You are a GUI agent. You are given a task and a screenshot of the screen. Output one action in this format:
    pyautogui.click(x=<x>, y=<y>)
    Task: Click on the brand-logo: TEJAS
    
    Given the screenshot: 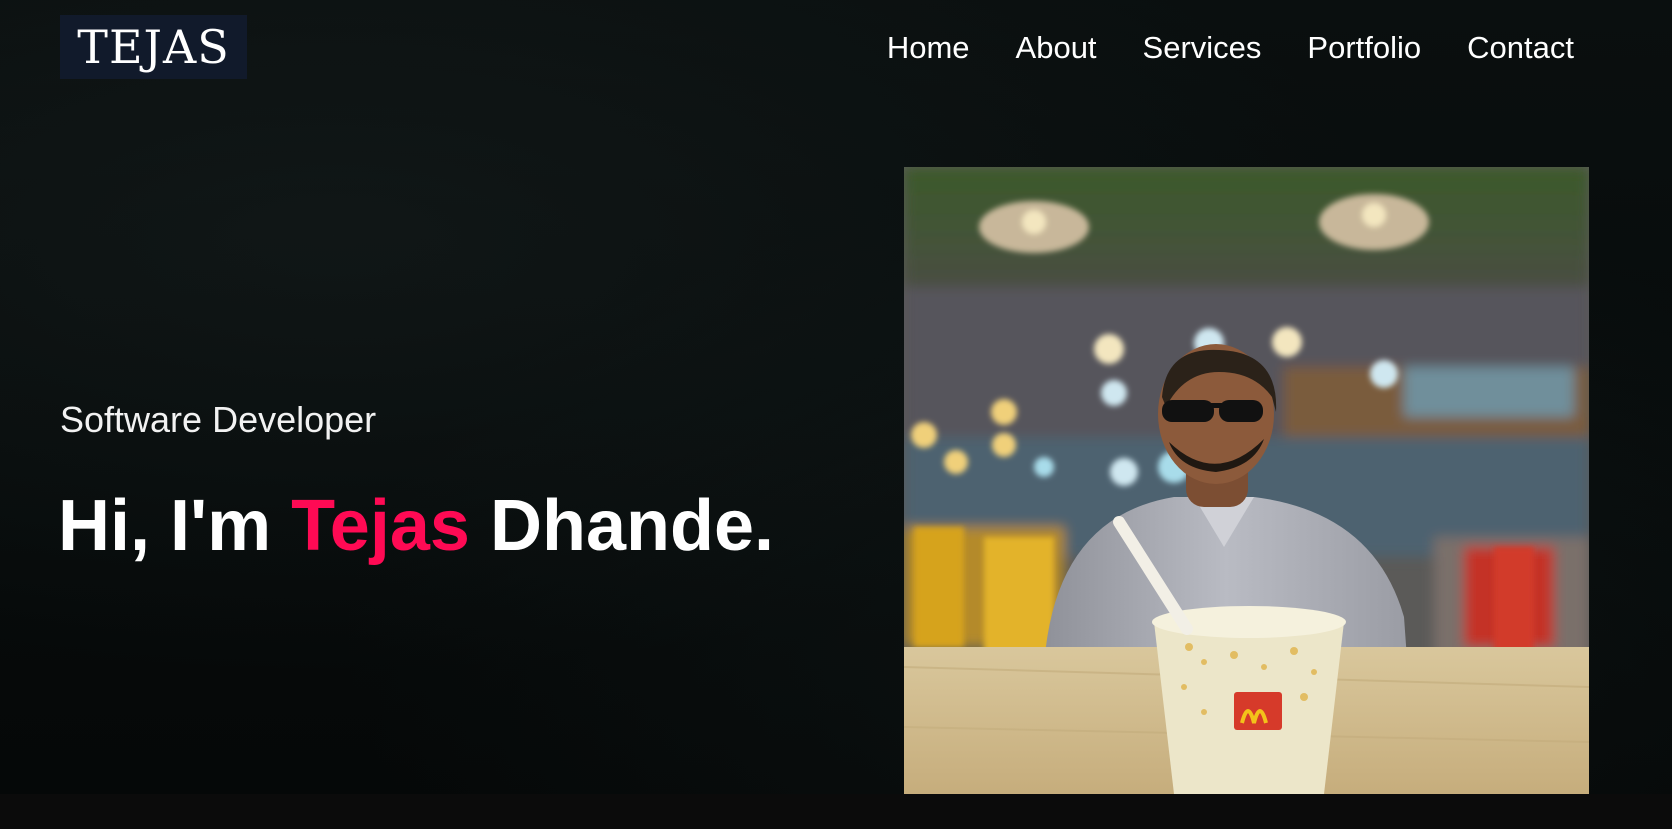 What is the action you would take?
    pyautogui.click(x=153, y=47)
    